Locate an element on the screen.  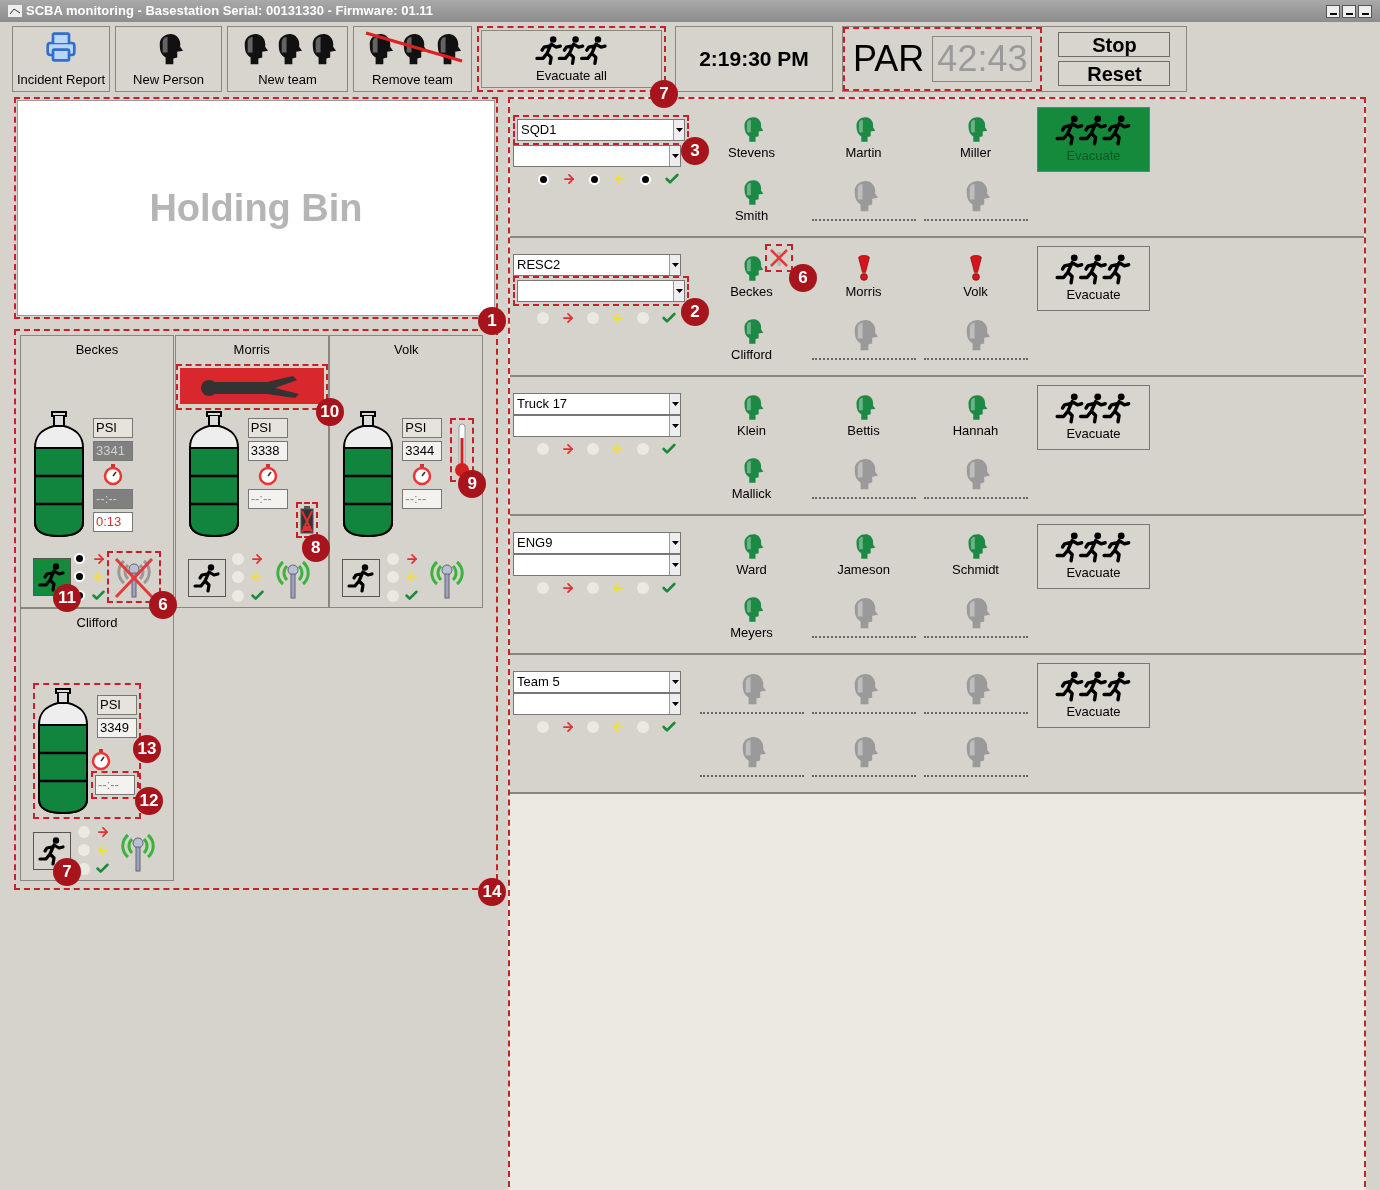
psi-value: 3341 is located at coordinates (113, 450).